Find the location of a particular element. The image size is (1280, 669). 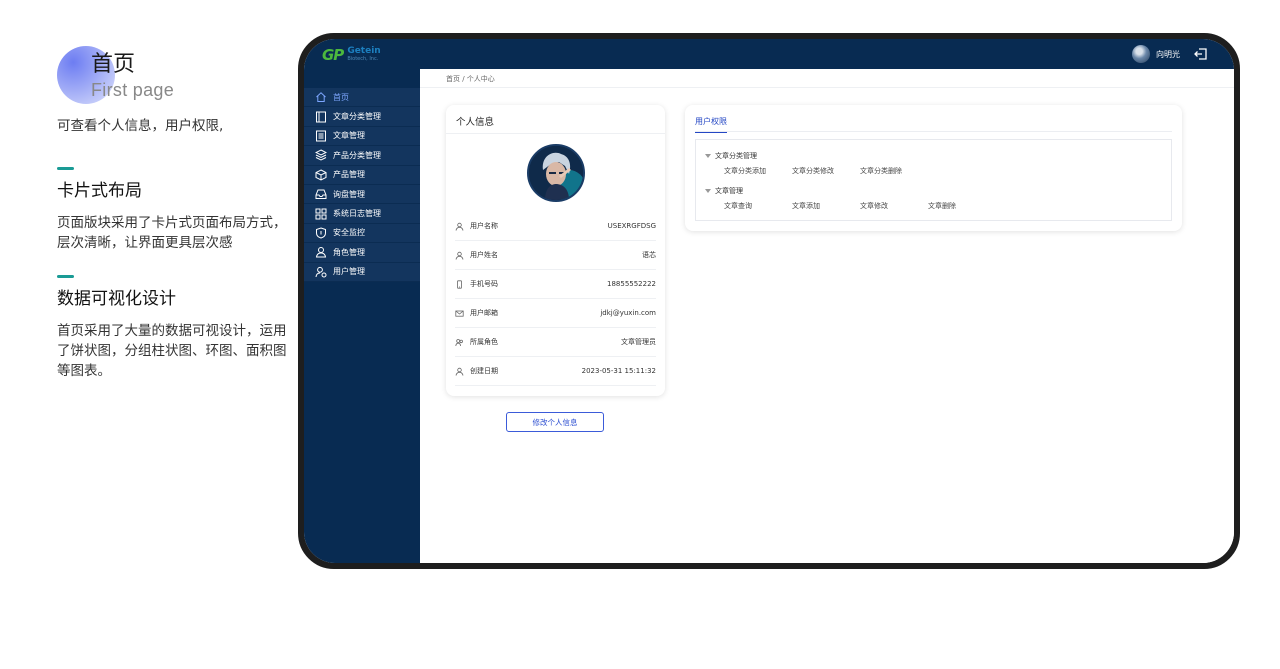

profile-row-username: 用户名称 USEXRGFDSG is located at coordinates (555, 226).